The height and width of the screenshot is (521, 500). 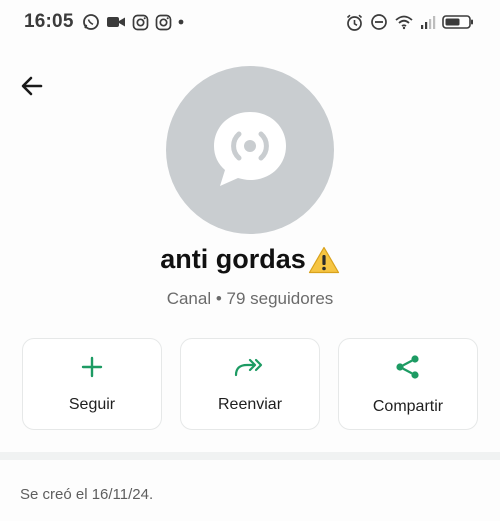 What do you see at coordinates (250, 298) in the screenshot?
I see `channel-meta: Canal • 79 seguidores` at bounding box center [250, 298].